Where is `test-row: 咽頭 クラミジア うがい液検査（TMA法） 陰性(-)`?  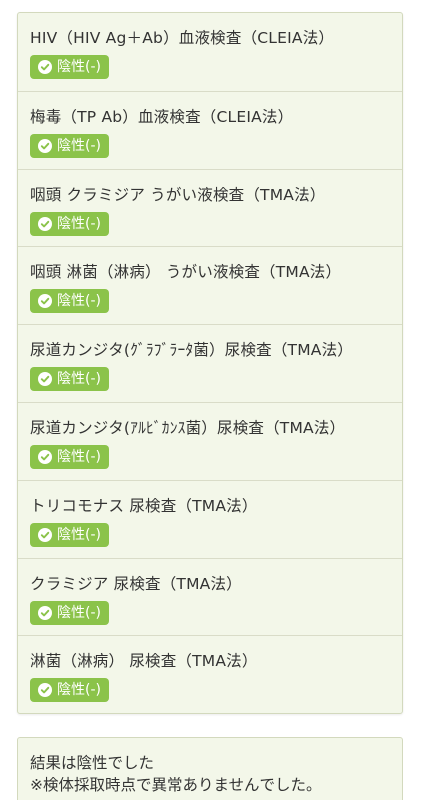
test-row: 咽頭 クラミジア うがい液検査（TMA法） 陰性(-) is located at coordinates (210, 207).